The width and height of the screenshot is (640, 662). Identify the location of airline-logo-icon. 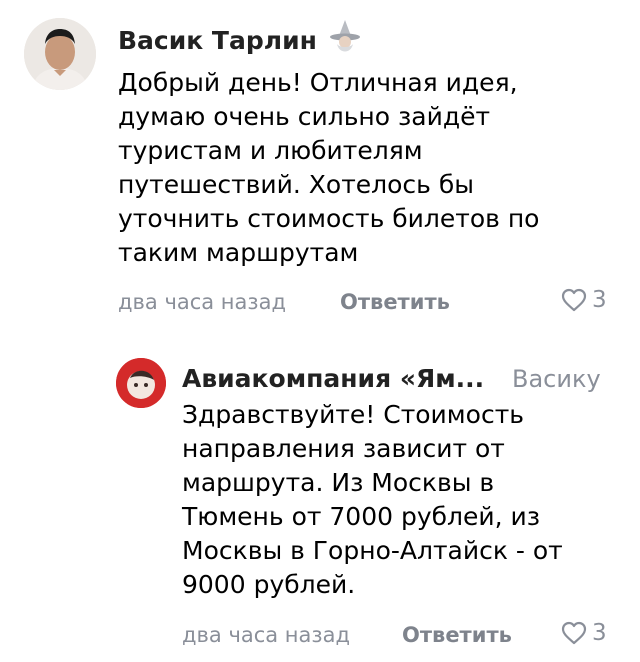
(141, 383).